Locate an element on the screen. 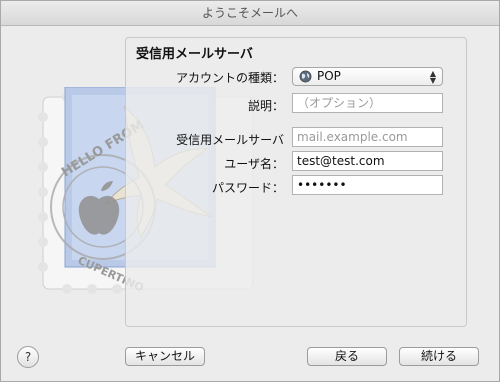  account-type-label: アカウントの種類： is located at coordinates (229, 78).